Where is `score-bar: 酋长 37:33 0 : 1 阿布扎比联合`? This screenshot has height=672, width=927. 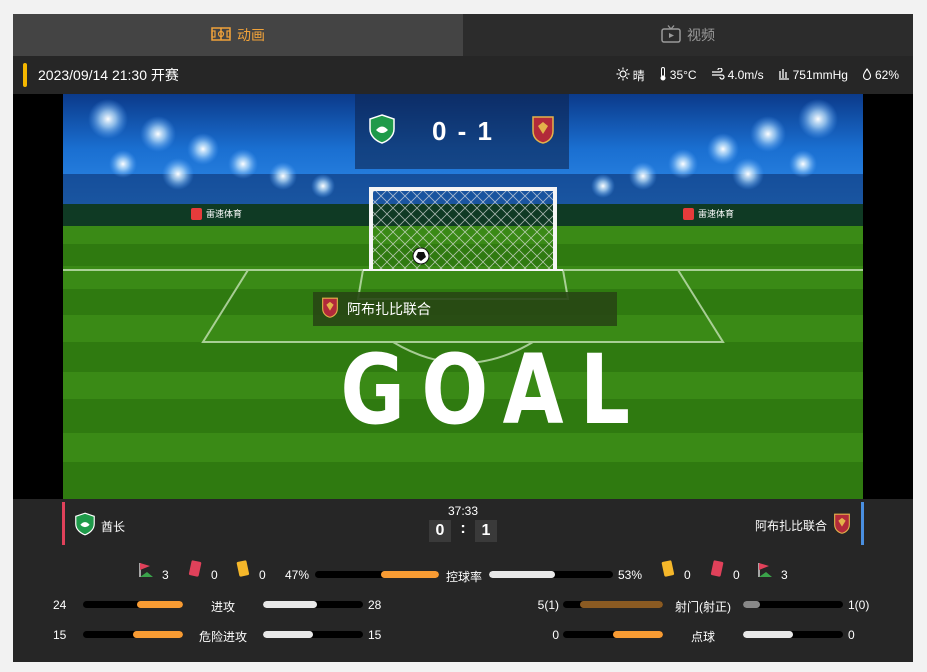 score-bar: 酋长 37:33 0 : 1 阿布扎比联合 is located at coordinates (463, 523).